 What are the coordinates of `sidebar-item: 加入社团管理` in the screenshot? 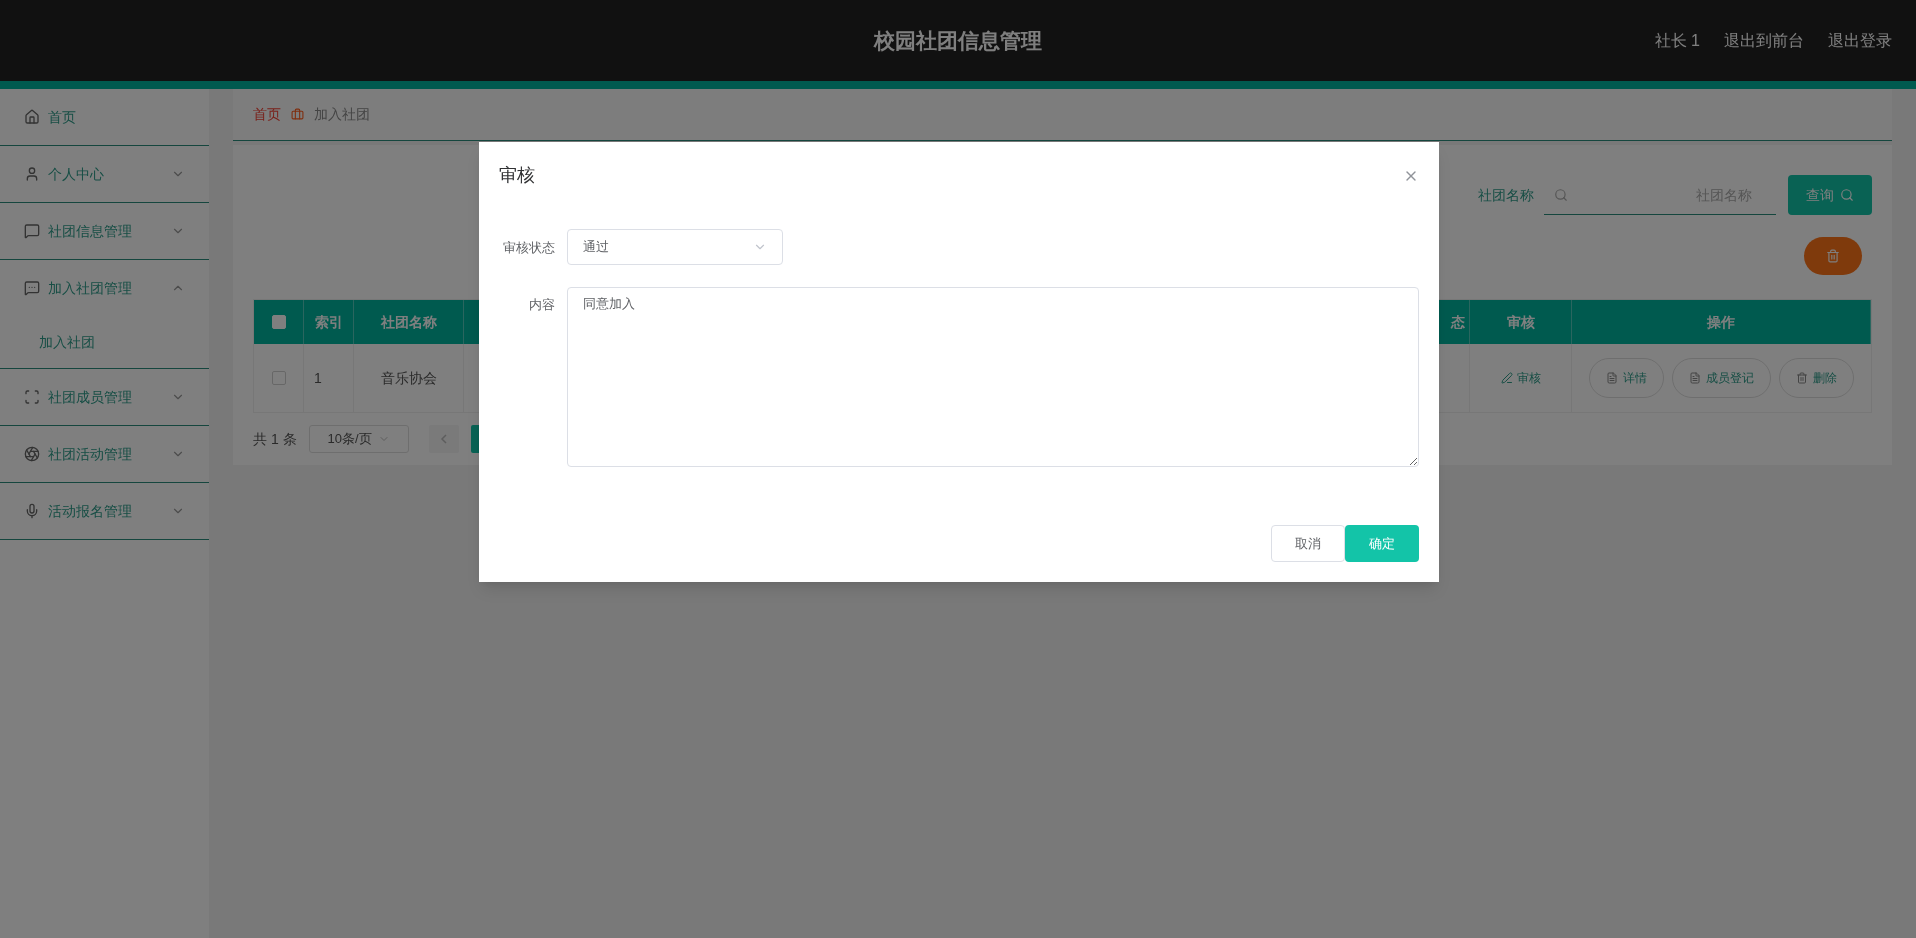 It's located at (104, 288).